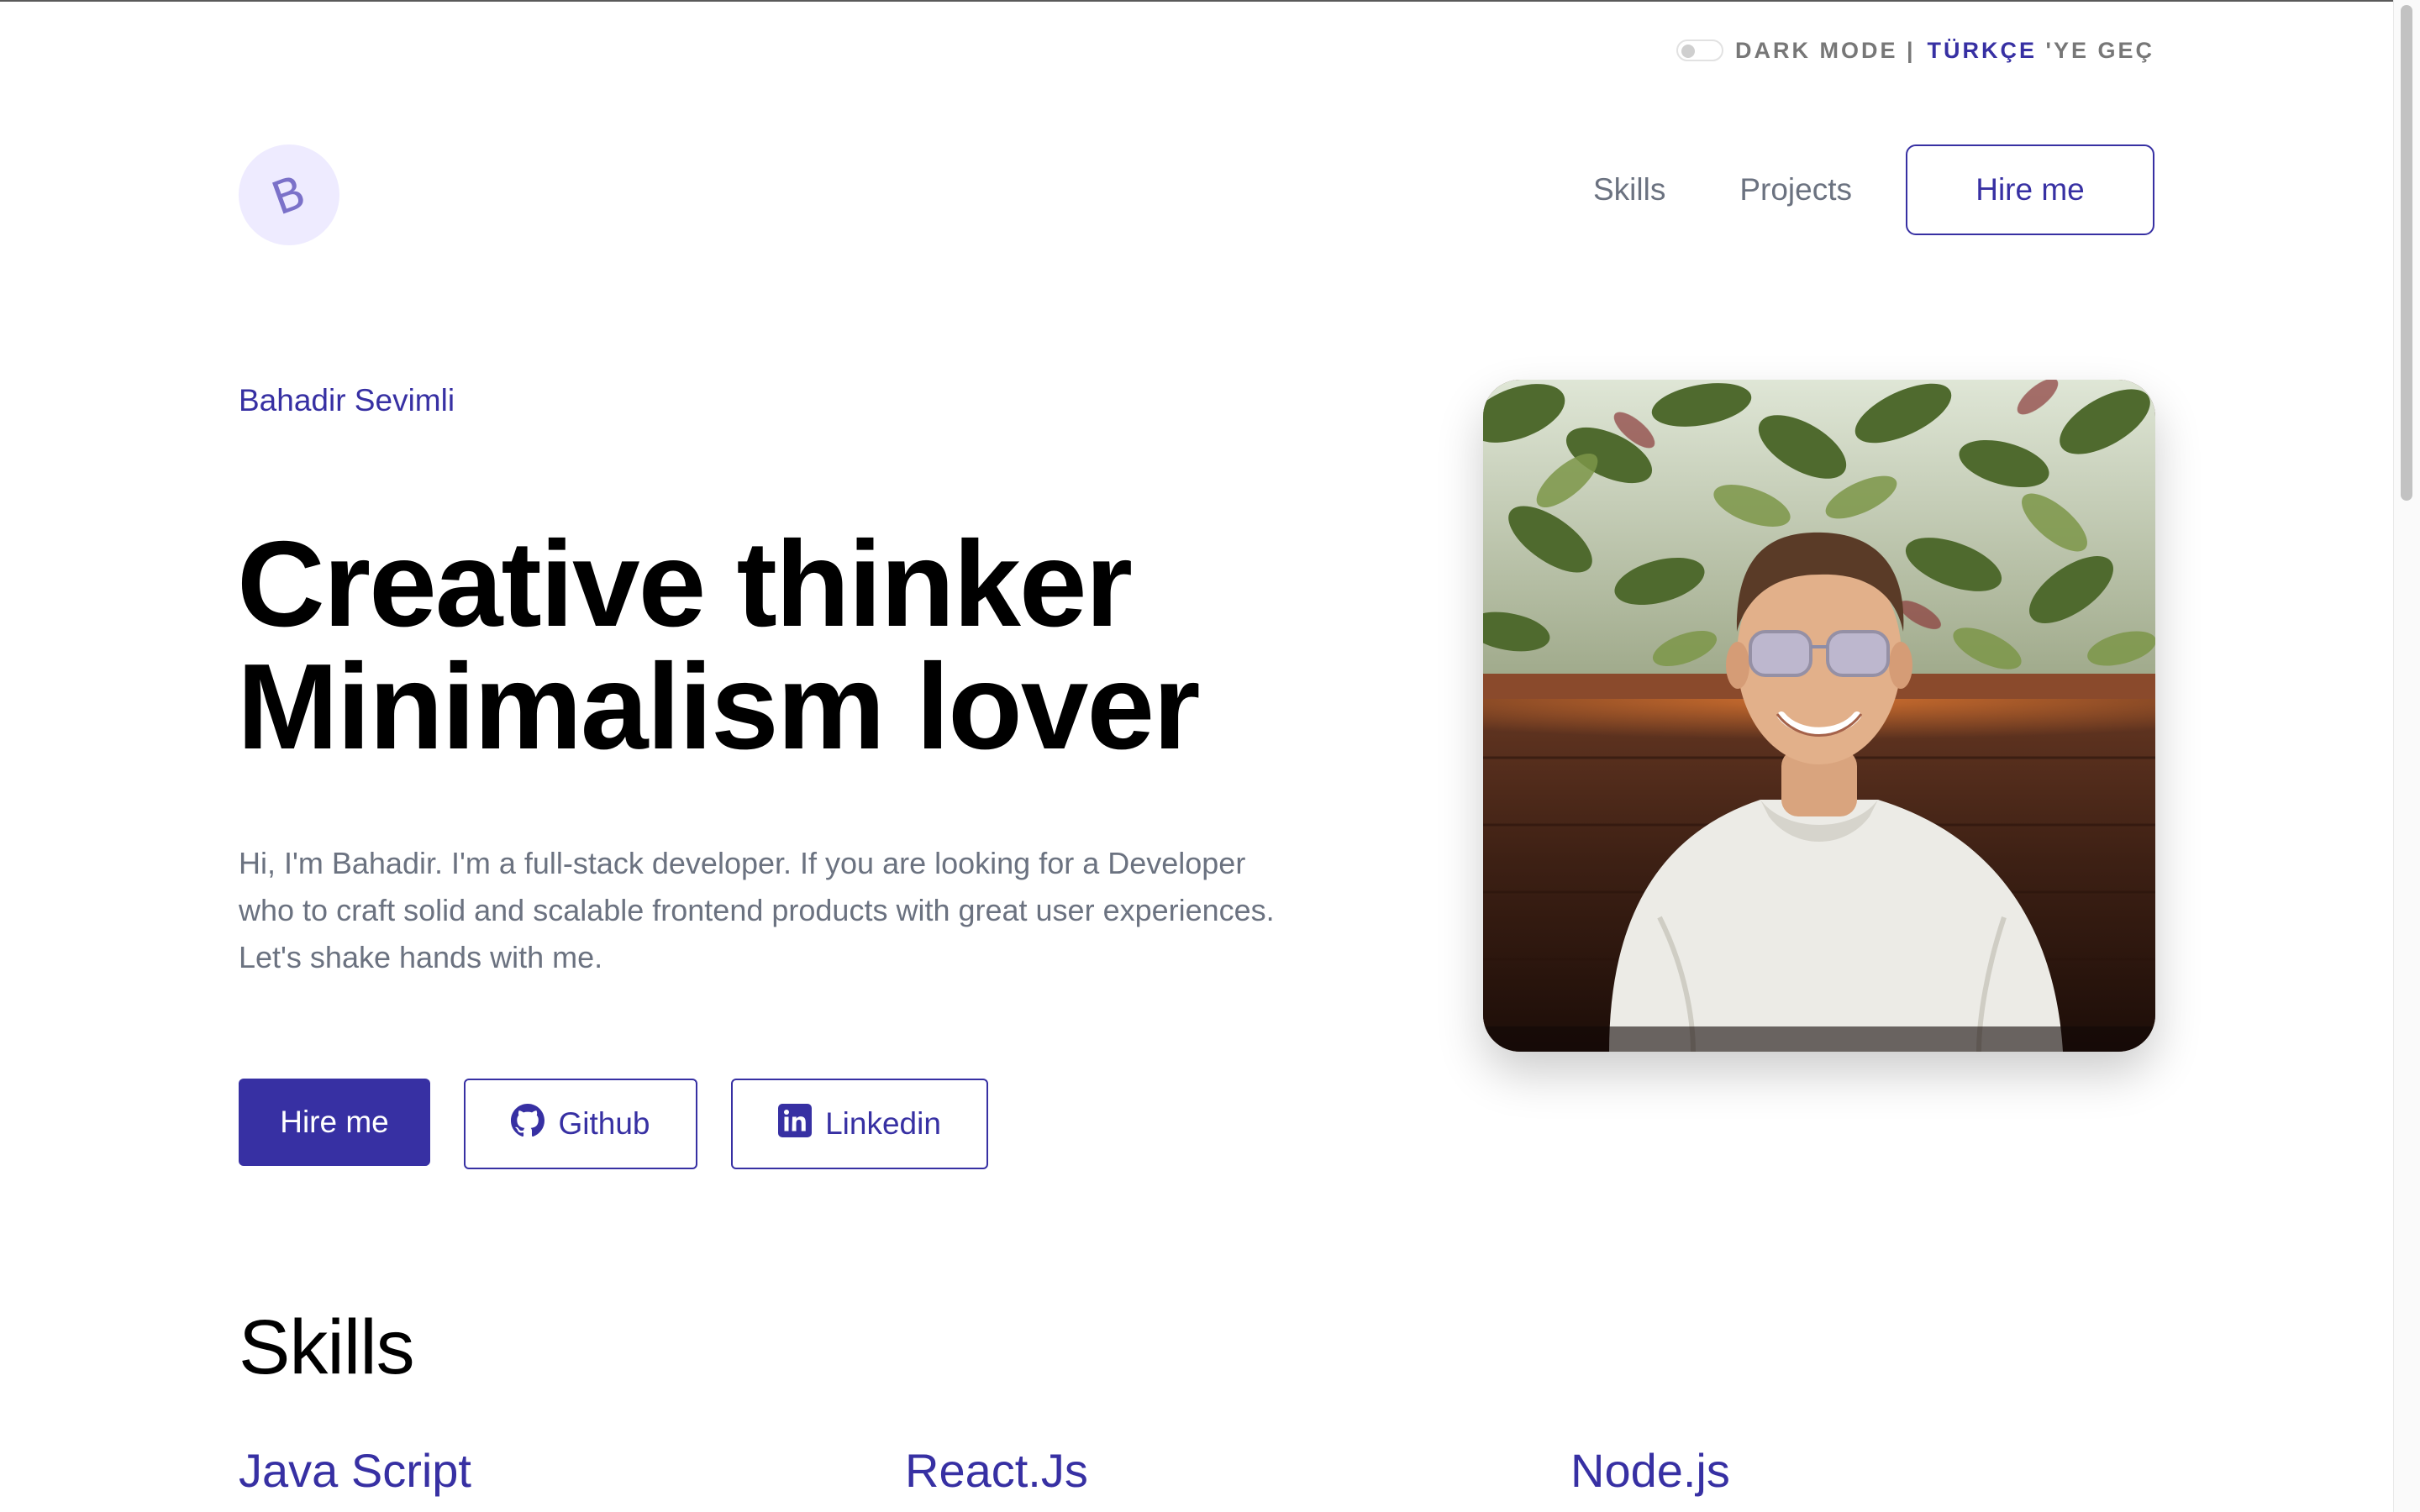  I want to click on skills-heading: Skills, so click(327, 1347).